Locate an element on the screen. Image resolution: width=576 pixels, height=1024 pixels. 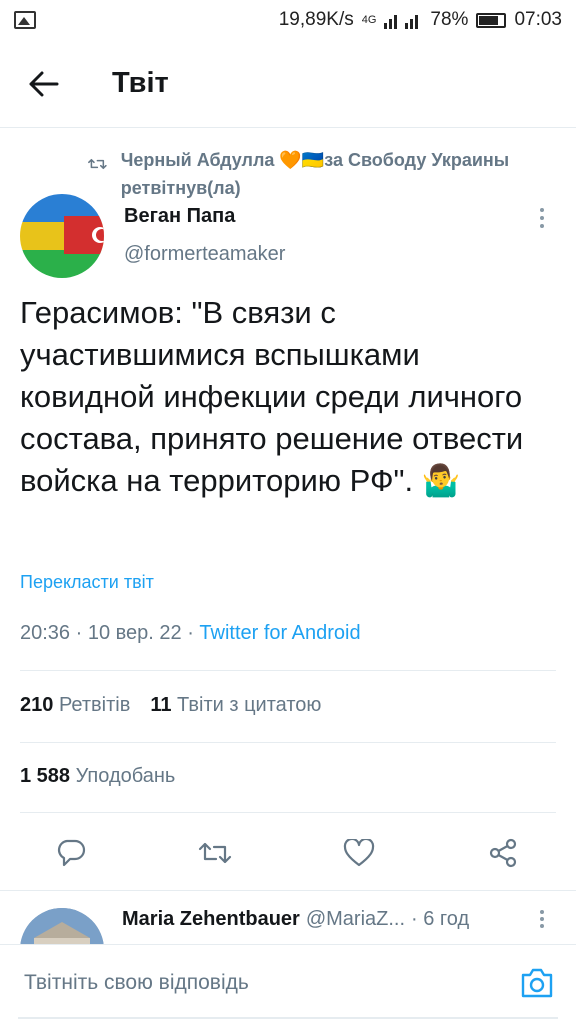
reply-button is located at coordinates (71, 853).